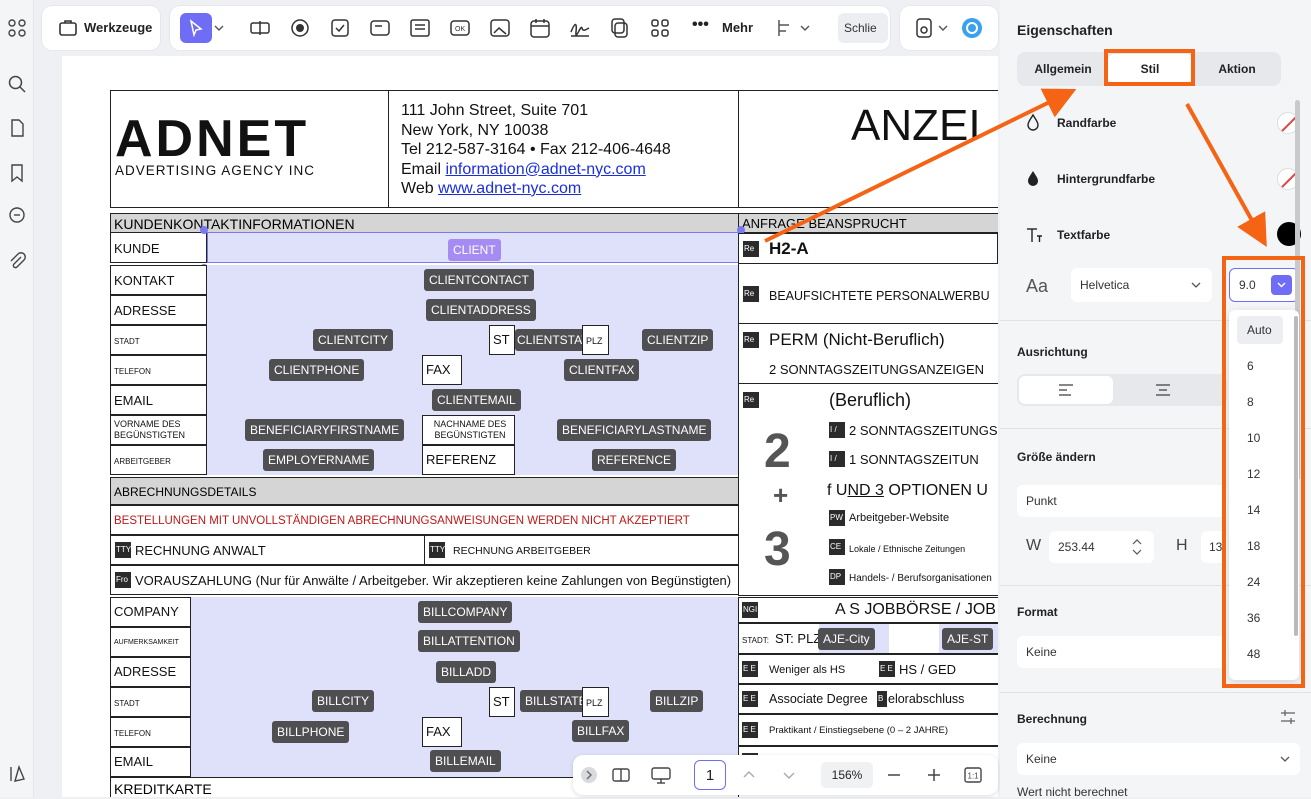 The image size is (1311, 799). What do you see at coordinates (751, 294) in the screenshot?
I see `supervised-checkbox: Re` at bounding box center [751, 294].